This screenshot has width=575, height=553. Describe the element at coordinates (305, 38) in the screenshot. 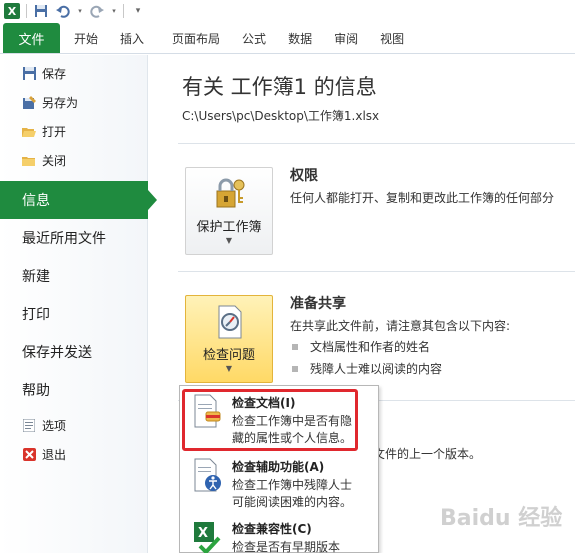

I see `tab-data: 数据` at that location.